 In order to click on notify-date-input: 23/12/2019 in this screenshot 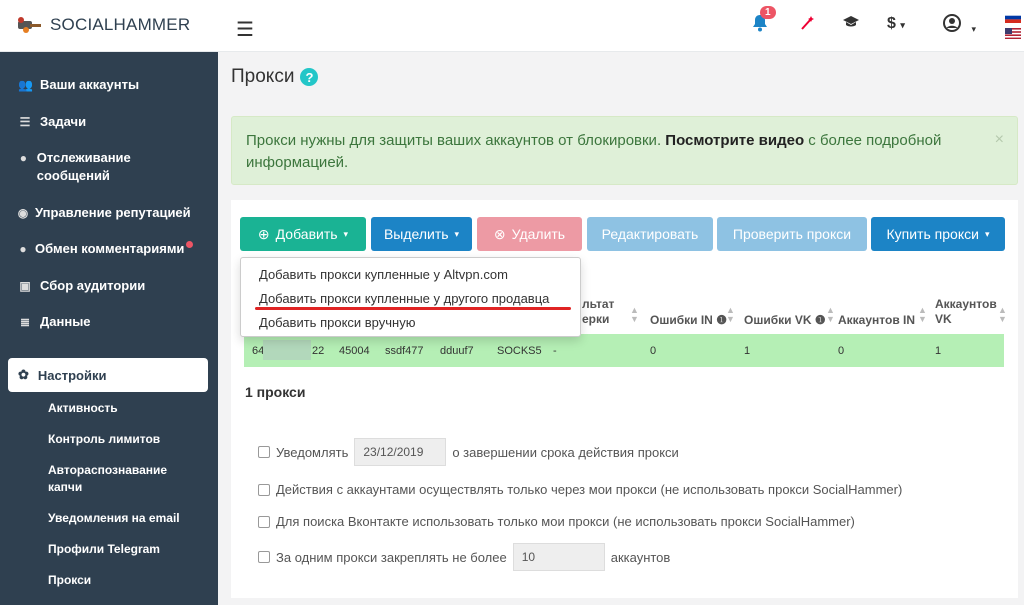, I will do `click(400, 452)`.